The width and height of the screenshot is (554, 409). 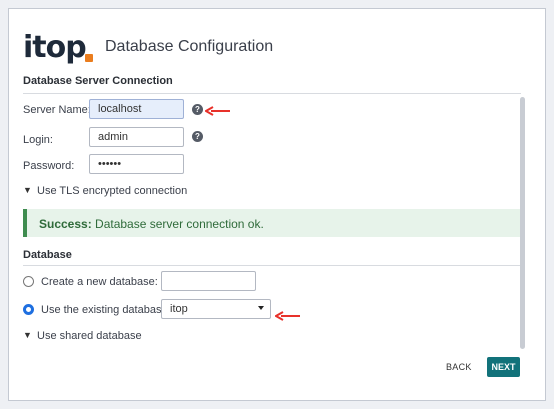 I want to click on server-section-title: Database Server Connection, so click(x=98, y=81).